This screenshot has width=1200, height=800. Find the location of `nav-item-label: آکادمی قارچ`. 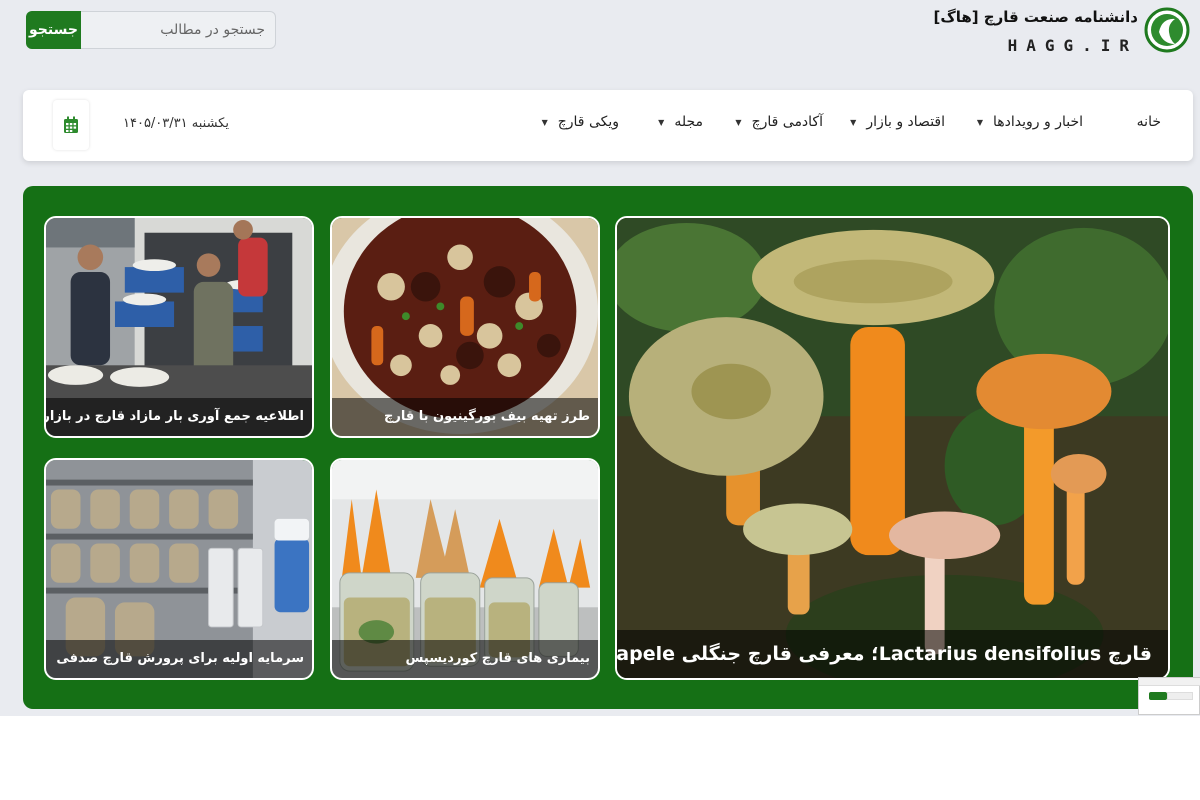

nav-item-label: آکادمی قارچ is located at coordinates (787, 122).